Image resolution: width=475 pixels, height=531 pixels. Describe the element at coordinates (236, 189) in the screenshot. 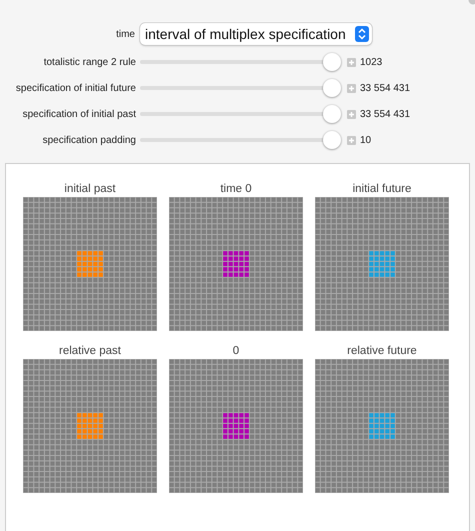

I see `panel-title: time 0` at that location.